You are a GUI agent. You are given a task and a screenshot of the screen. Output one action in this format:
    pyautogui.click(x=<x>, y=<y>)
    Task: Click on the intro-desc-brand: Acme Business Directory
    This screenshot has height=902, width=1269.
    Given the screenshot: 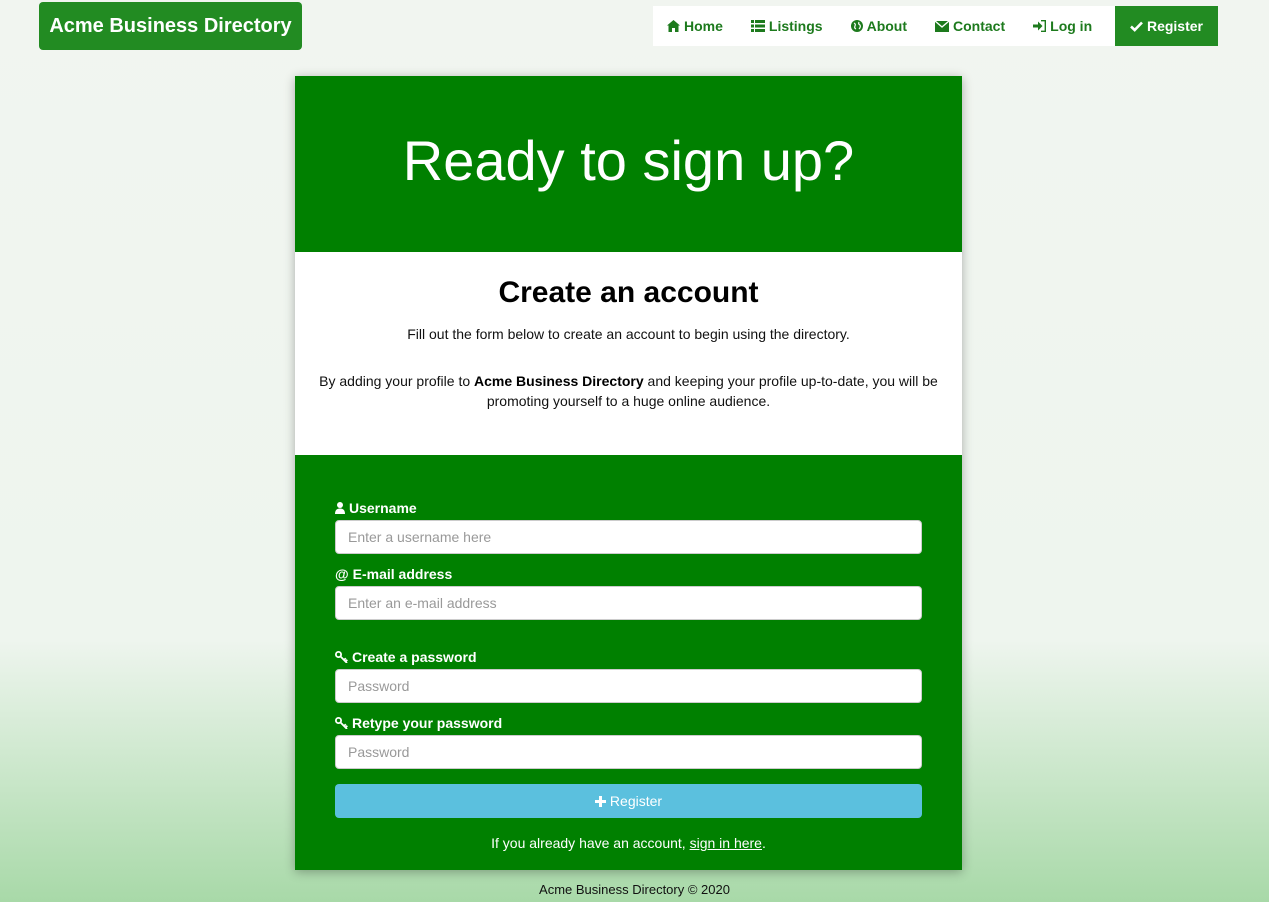 What is the action you would take?
    pyautogui.click(x=559, y=381)
    